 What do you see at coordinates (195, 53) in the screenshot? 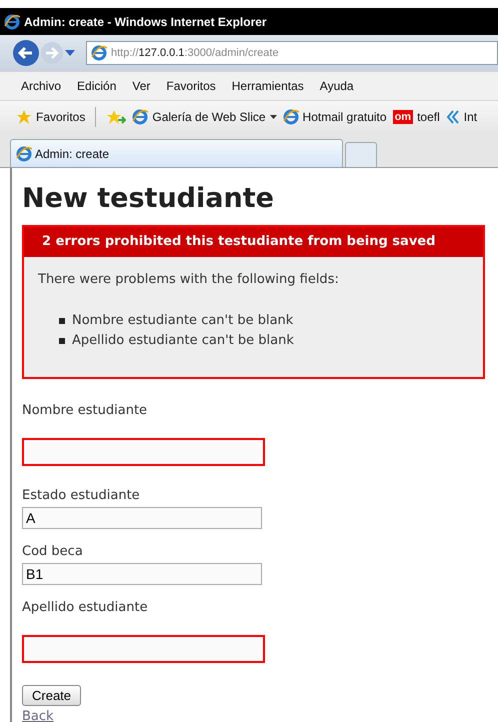
I see `url-text: http://127.0.0.1:3000/admin/create` at bounding box center [195, 53].